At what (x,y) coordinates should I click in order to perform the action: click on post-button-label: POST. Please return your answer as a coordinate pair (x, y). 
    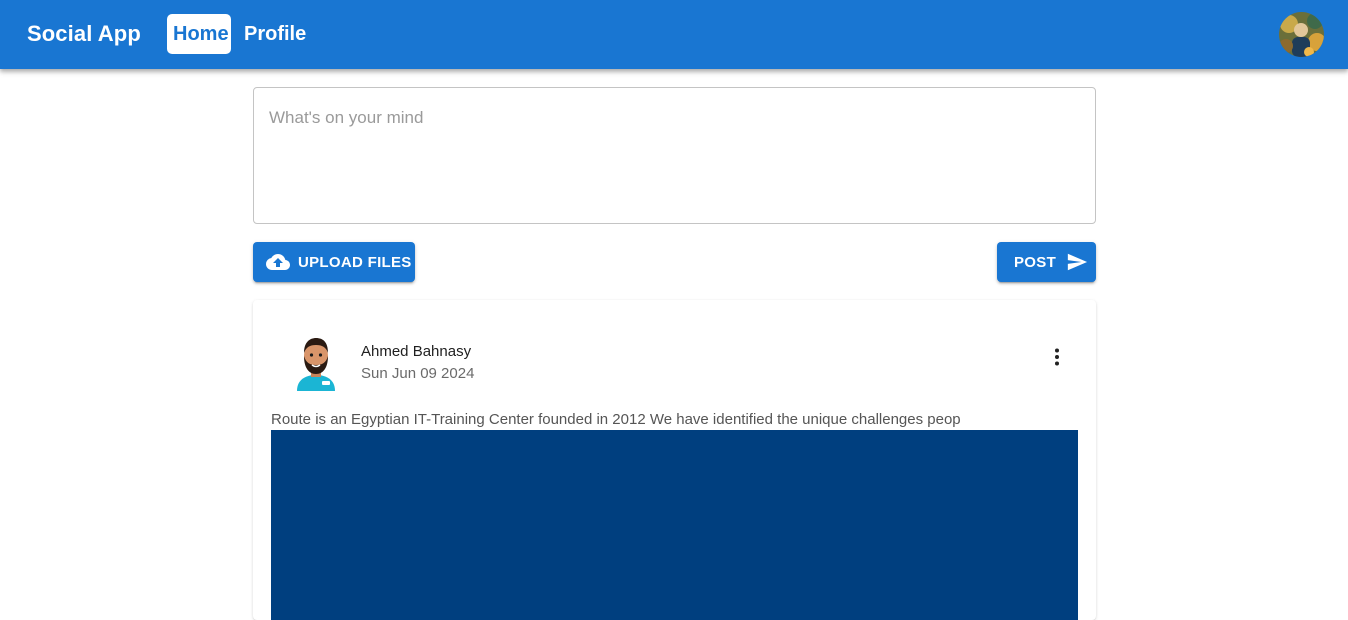
    Looking at the image, I should click on (1035, 262).